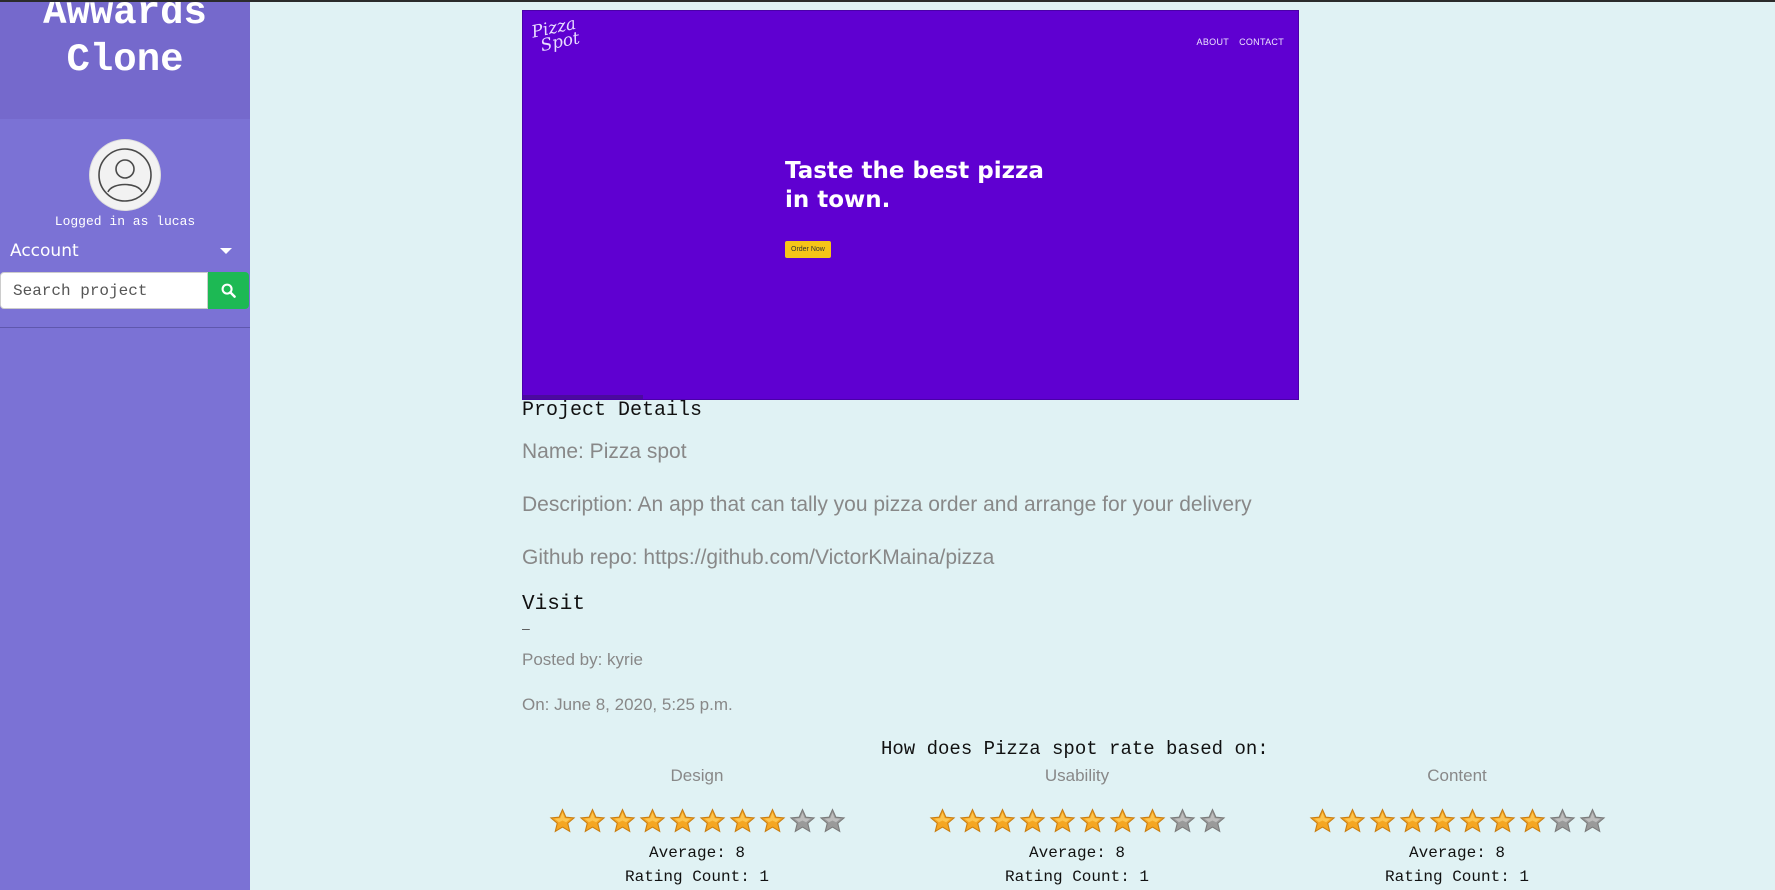 This screenshot has width=1775, height=890. Describe the element at coordinates (627, 704) in the screenshot. I see `posted-on: On: June 8, 2020, 5:25 p.m.` at that location.